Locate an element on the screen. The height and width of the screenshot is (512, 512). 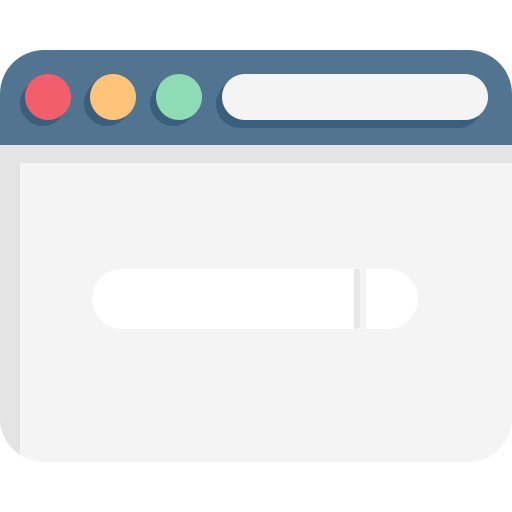
search-button is located at coordinates (392, 299).